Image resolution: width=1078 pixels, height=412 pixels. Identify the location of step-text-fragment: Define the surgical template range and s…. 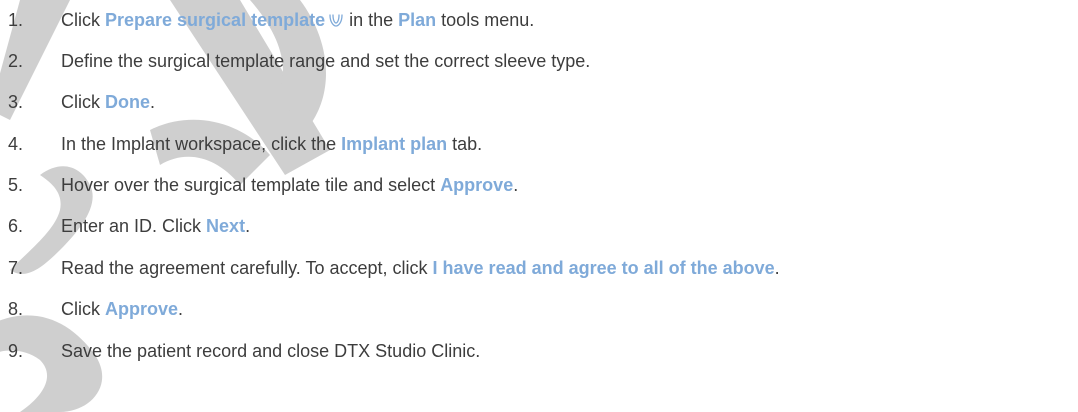
(326, 61).